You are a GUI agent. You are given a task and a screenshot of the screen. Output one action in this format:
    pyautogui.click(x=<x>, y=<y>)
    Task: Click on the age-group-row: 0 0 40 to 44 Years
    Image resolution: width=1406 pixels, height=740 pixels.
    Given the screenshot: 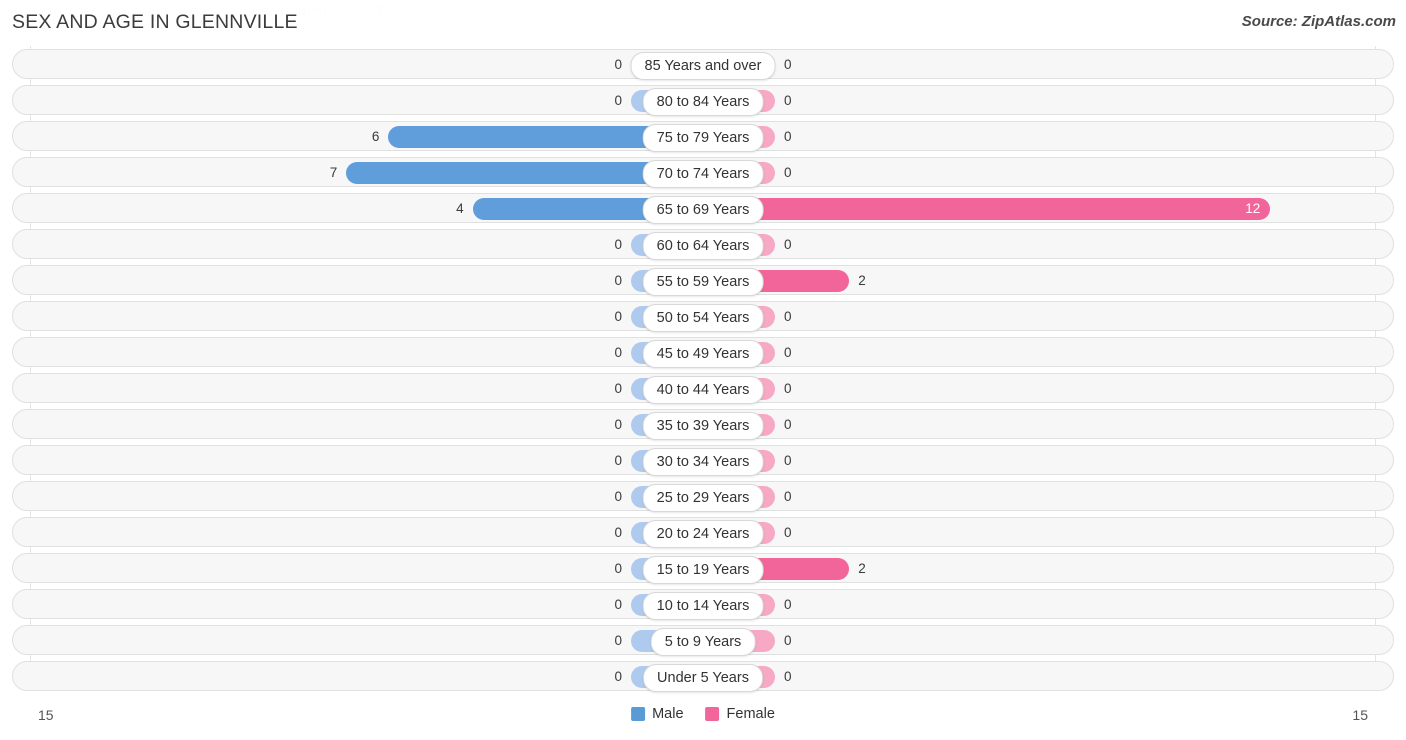 What is the action you would take?
    pyautogui.click(x=703, y=388)
    